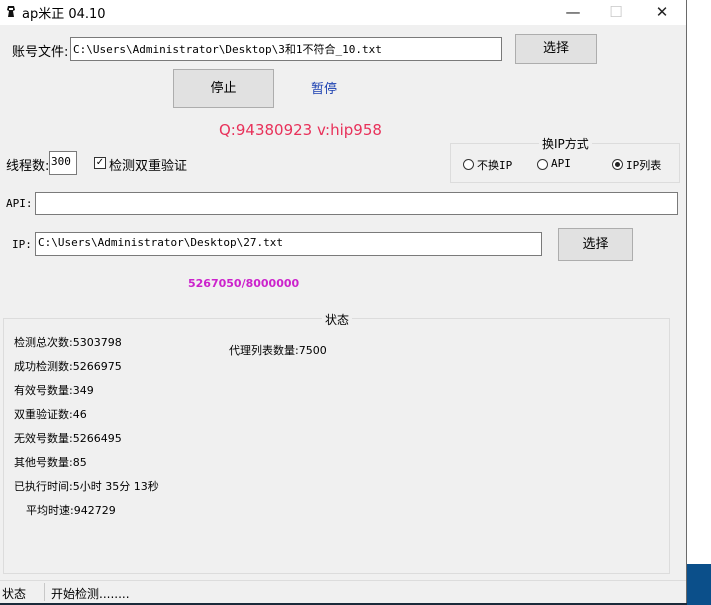 This screenshot has width=711, height=605. Describe the element at coordinates (22, 244) in the screenshot. I see `ip-label: IP:` at that location.